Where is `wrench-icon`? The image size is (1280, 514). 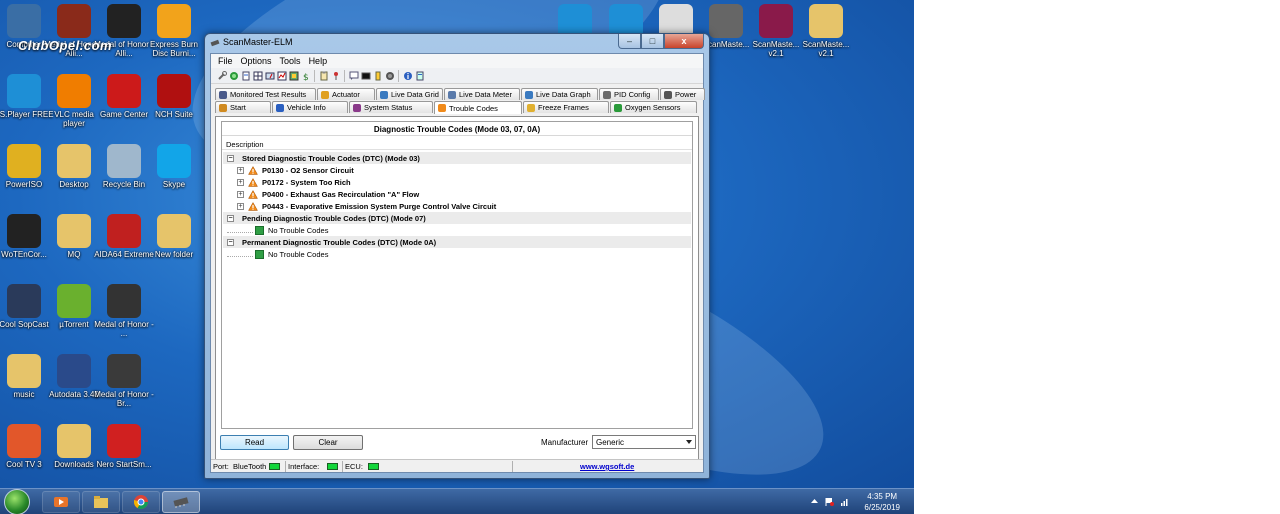 wrench-icon is located at coordinates (222, 76).